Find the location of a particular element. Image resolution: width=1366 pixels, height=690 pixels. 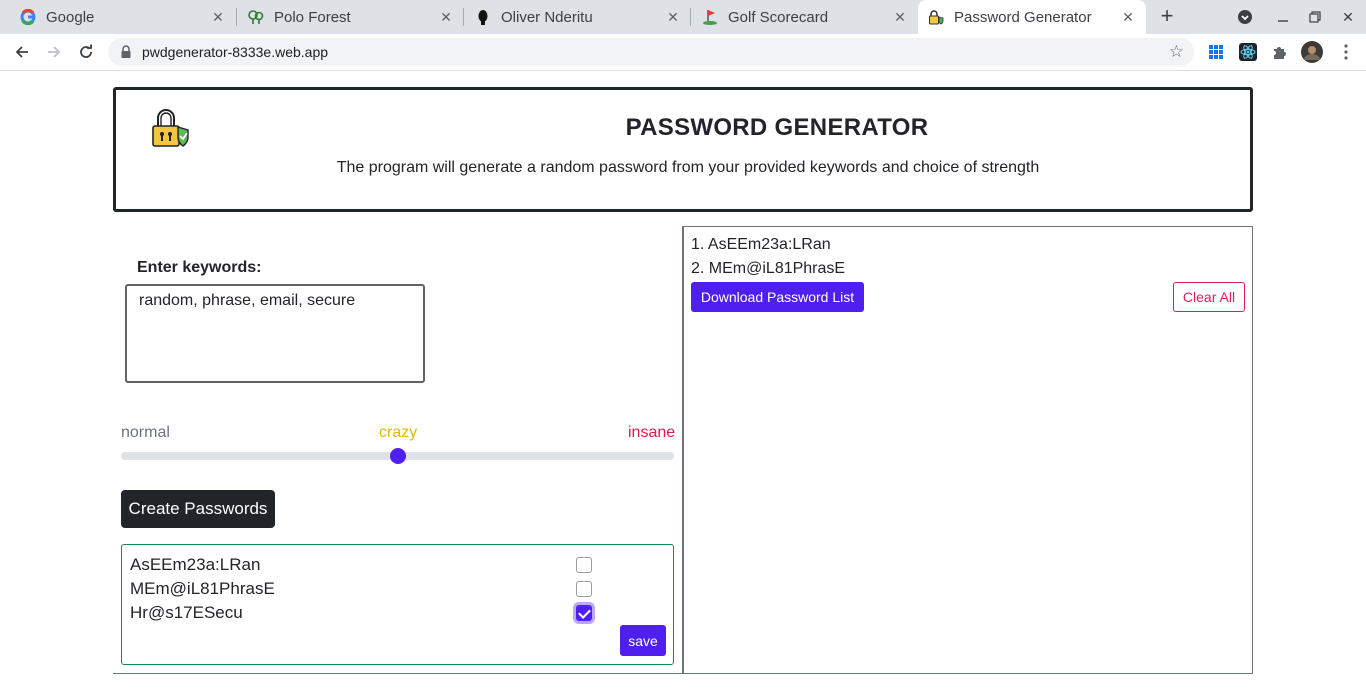

save-button: save is located at coordinates (643, 640).